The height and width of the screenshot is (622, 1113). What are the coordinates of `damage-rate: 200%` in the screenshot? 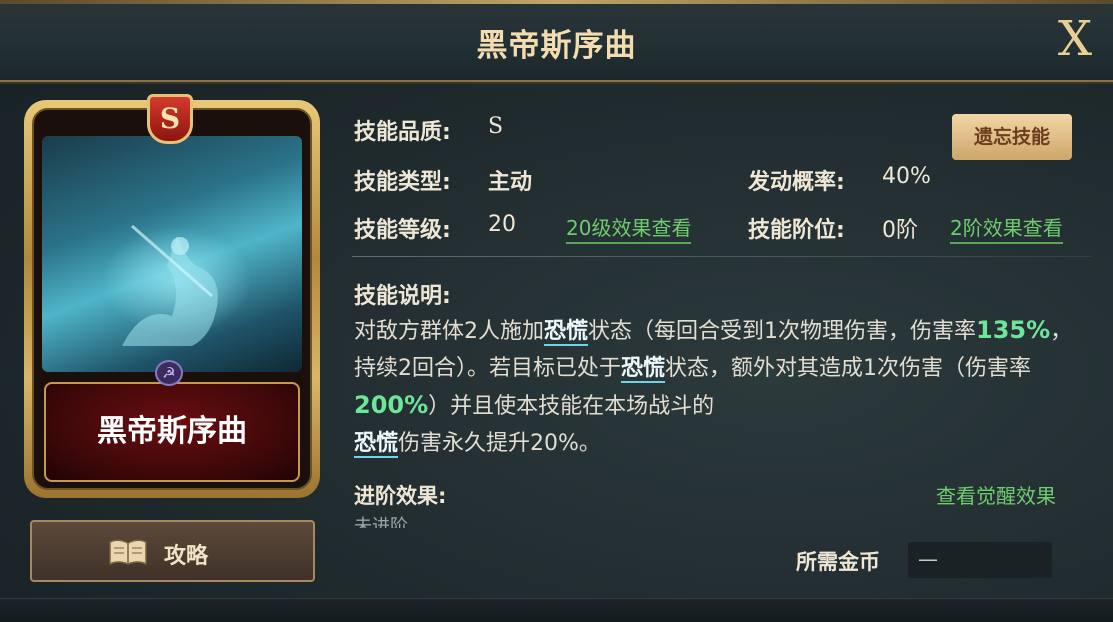 It's located at (391, 405).